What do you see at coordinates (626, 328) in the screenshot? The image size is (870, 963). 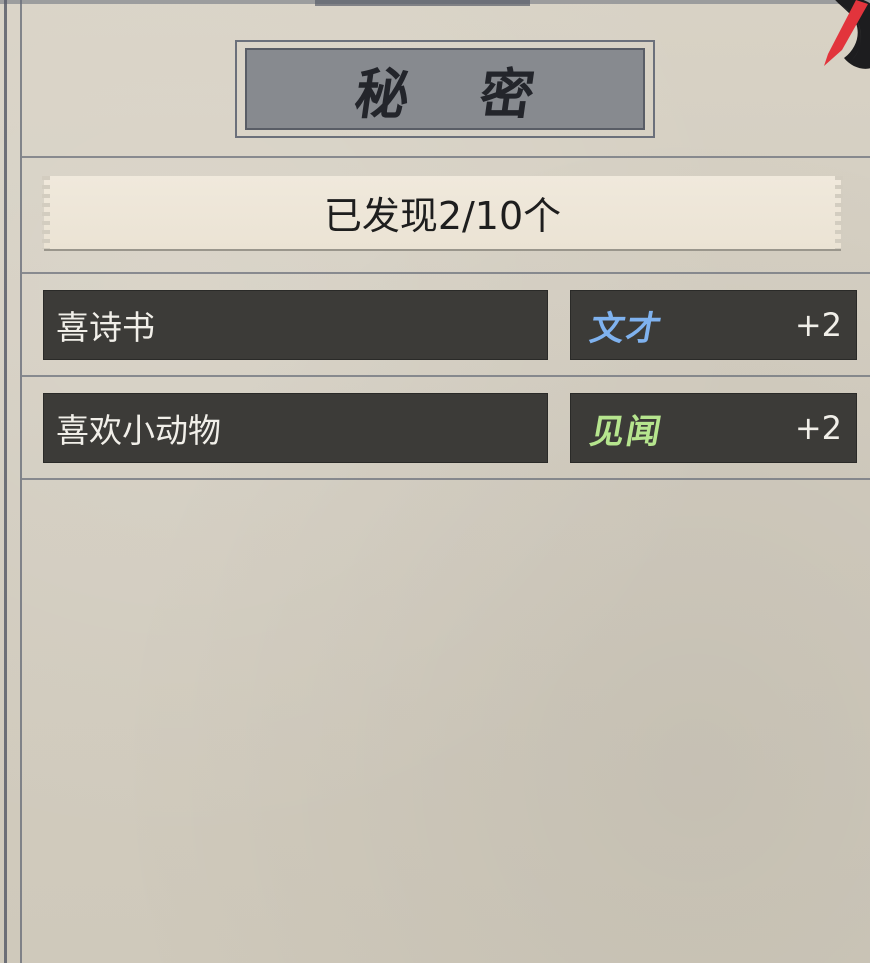 I see `attribute-label: 文才` at bounding box center [626, 328].